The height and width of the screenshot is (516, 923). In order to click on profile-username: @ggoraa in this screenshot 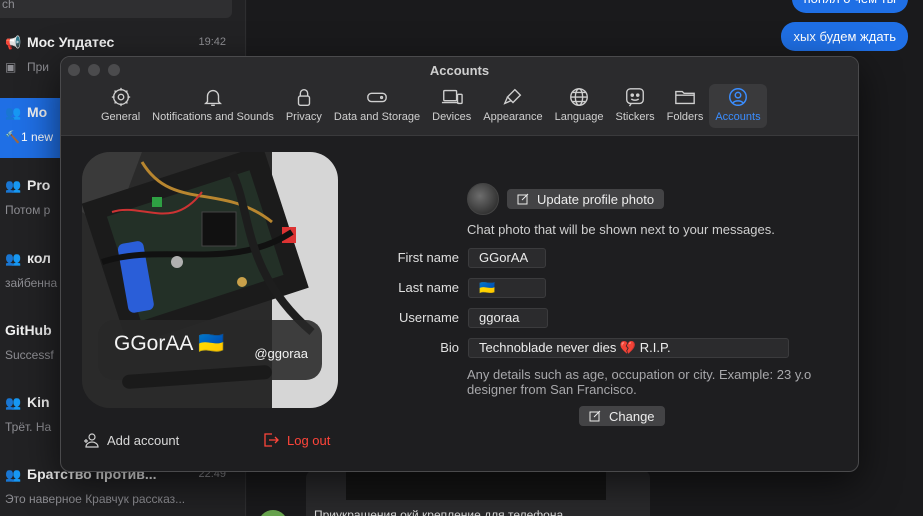, I will do `click(281, 353)`.